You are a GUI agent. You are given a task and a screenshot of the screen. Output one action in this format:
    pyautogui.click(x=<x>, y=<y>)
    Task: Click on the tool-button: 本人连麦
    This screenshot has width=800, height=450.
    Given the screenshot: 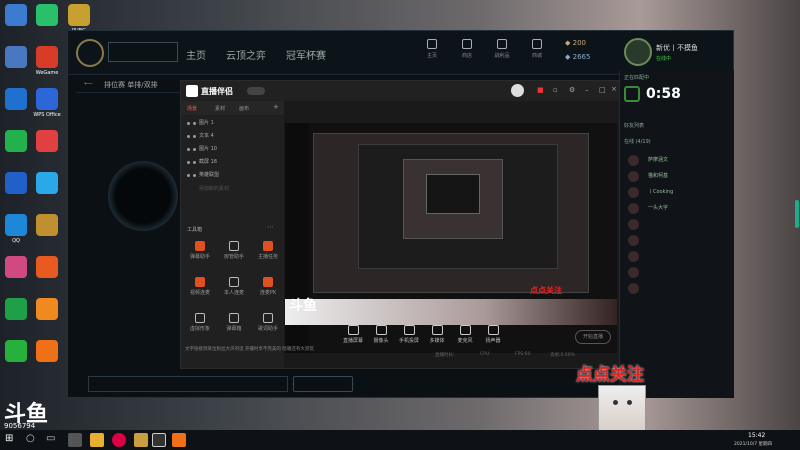 What is the action you would take?
    pyautogui.click(x=234, y=286)
    